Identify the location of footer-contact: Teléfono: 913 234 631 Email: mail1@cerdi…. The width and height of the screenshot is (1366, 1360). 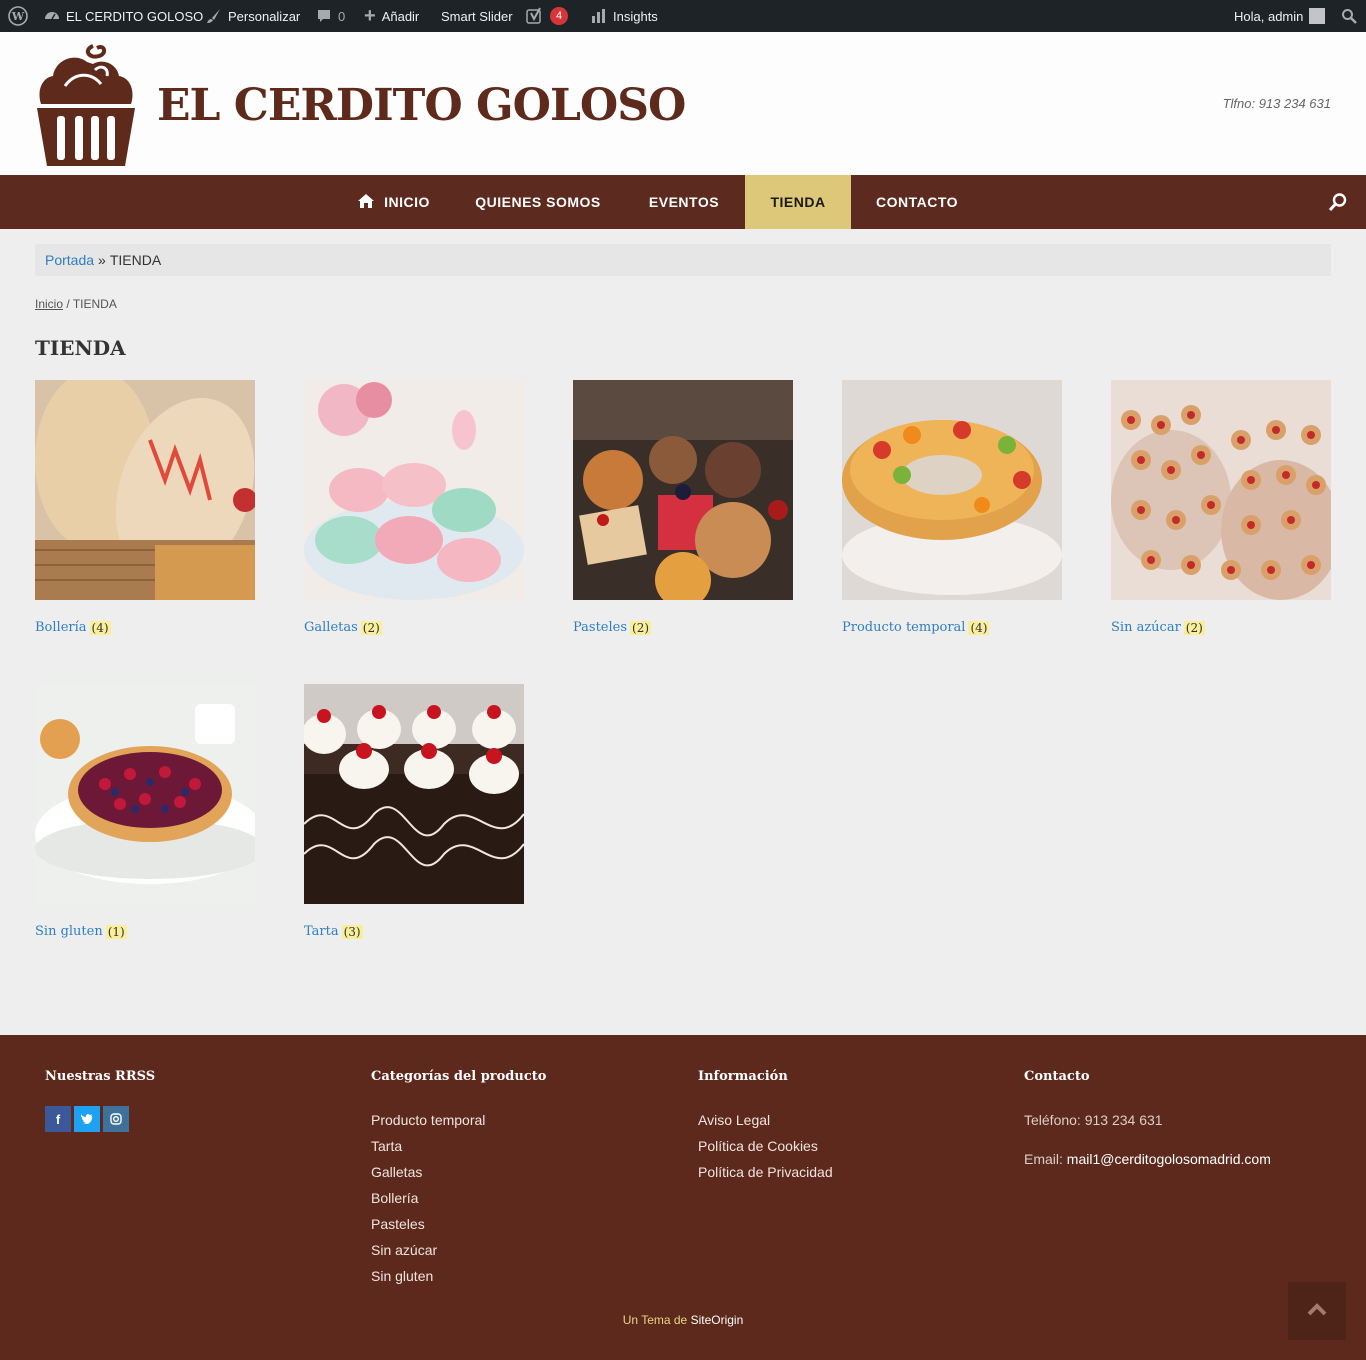
(1147, 1138).